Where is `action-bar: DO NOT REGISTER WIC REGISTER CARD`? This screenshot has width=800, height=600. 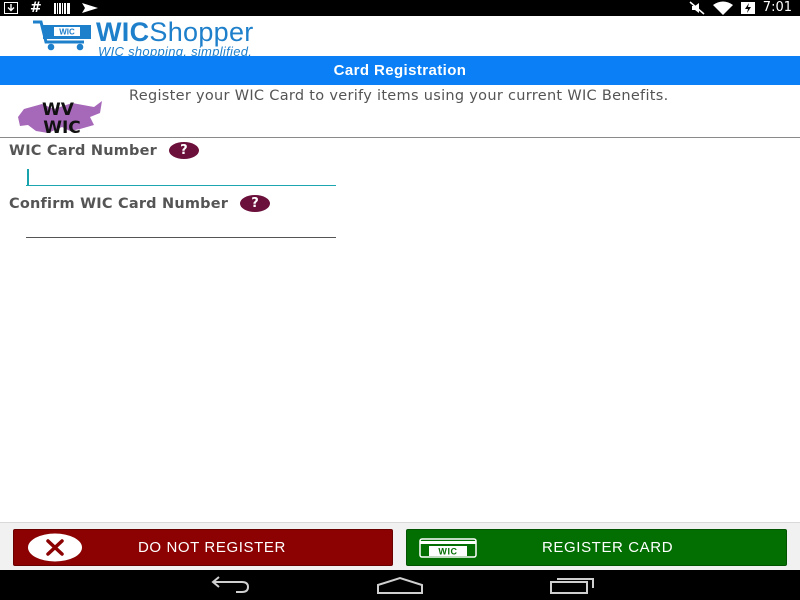 action-bar: DO NOT REGISTER WIC REGISTER CARD is located at coordinates (400, 546).